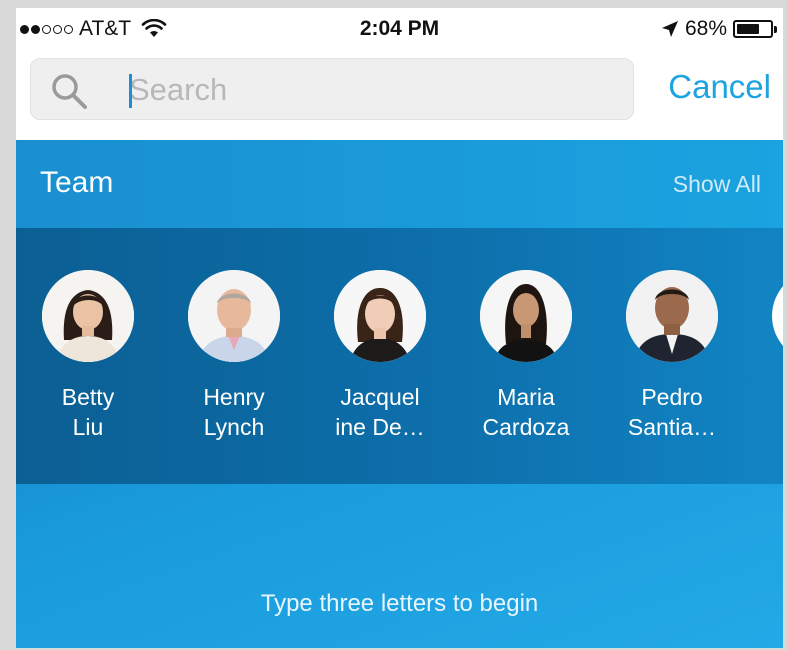 Image resolution: width=787 pixels, height=650 pixels. I want to click on battery-fill, so click(748, 29).